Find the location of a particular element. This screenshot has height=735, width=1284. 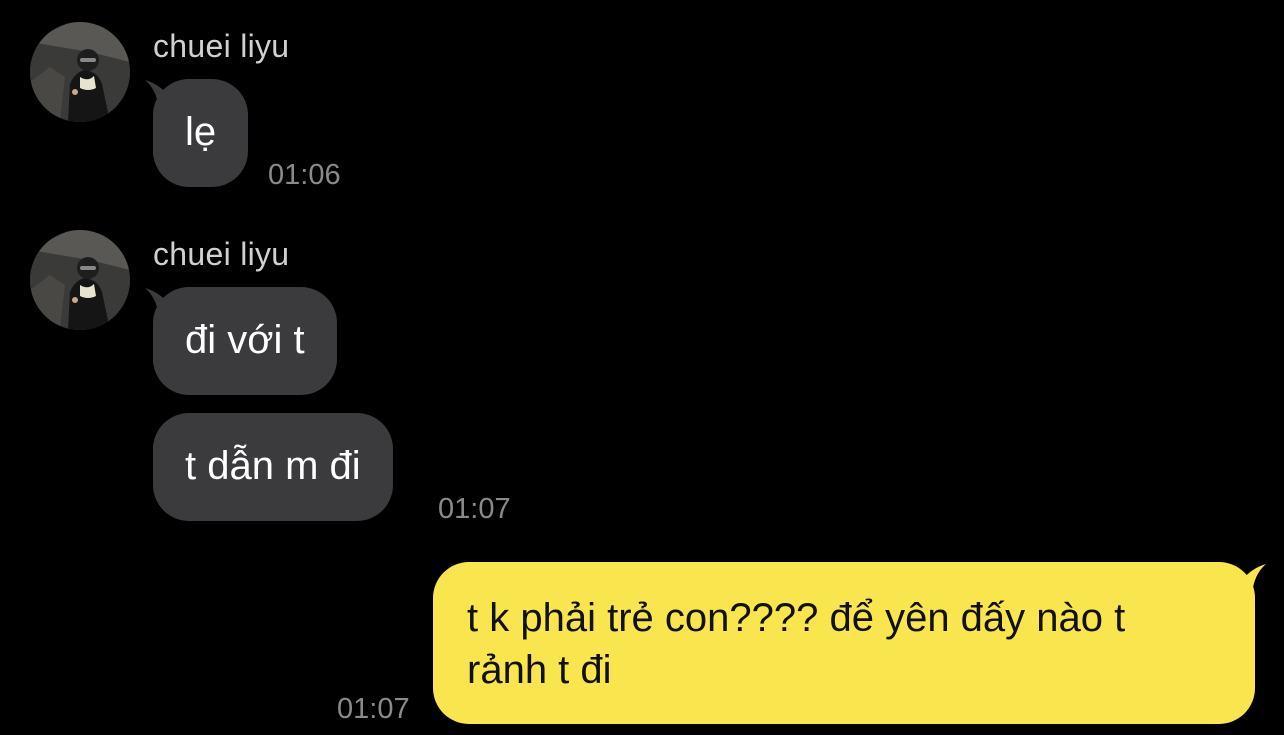

message-text: t dẫn m đi is located at coordinates (273, 466).